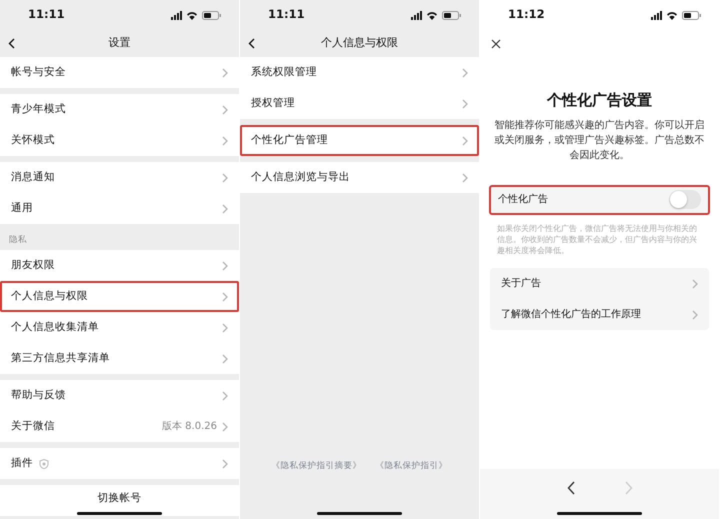  What do you see at coordinates (599, 100) in the screenshot?
I see `page-title: 个性化广告设置` at bounding box center [599, 100].